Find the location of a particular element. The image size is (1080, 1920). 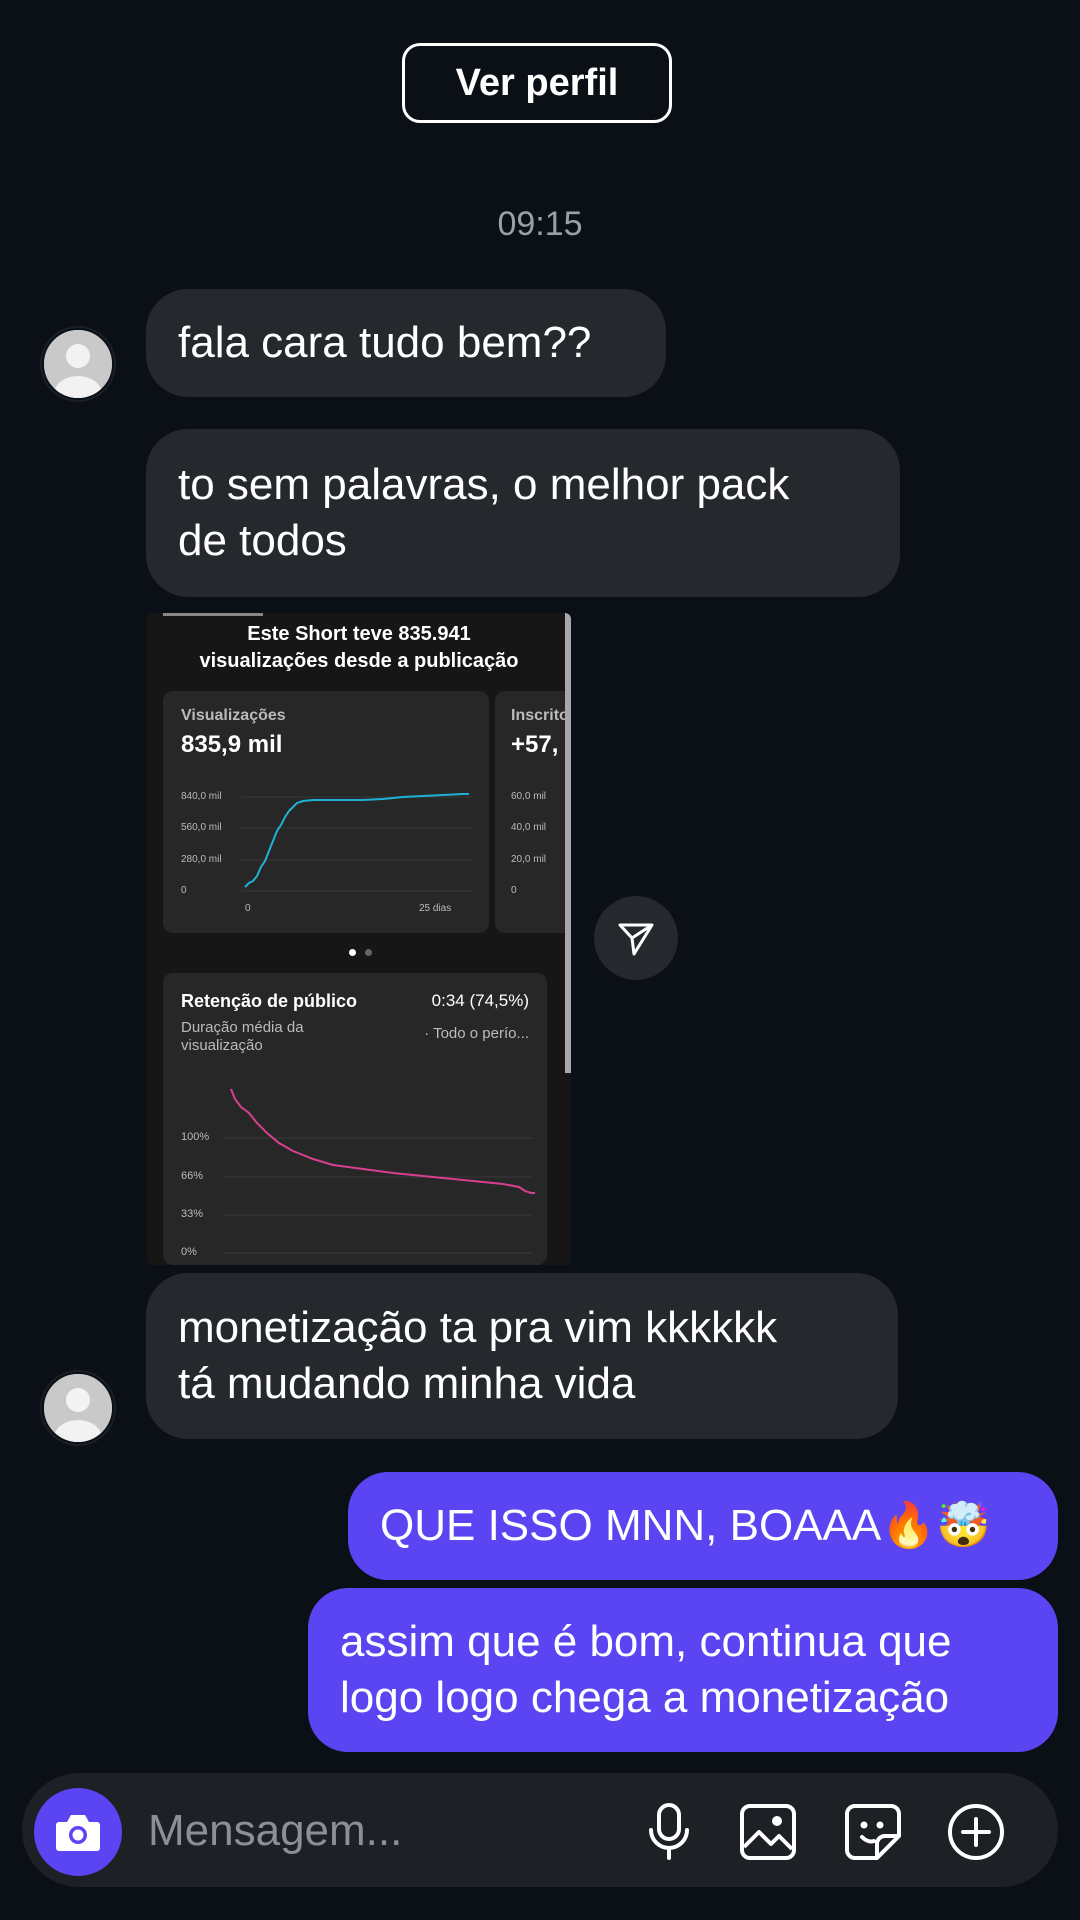

message-timestamp: 09:15 is located at coordinates (540, 224).